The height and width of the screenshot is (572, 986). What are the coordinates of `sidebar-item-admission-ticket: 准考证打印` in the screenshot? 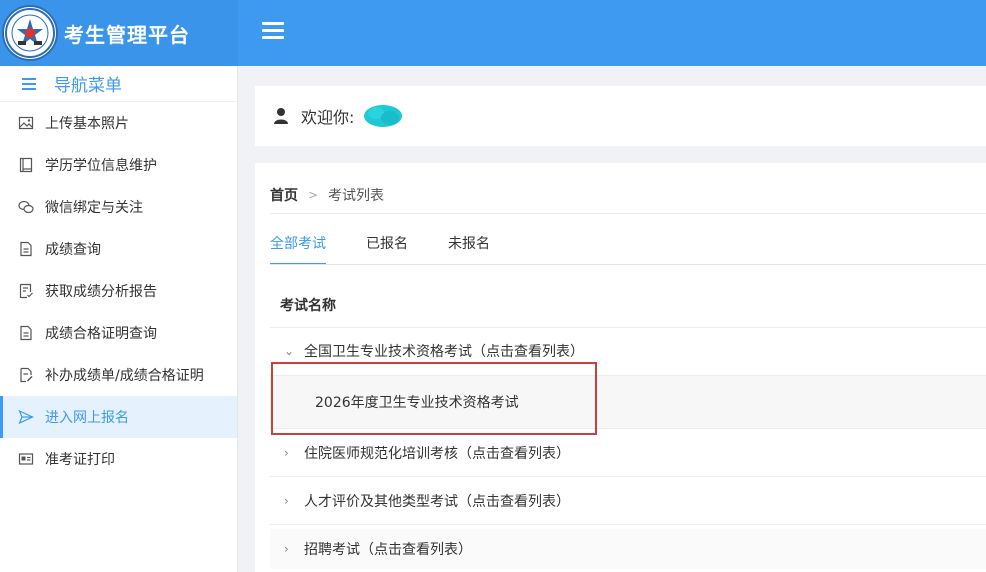 It's located at (118, 459).